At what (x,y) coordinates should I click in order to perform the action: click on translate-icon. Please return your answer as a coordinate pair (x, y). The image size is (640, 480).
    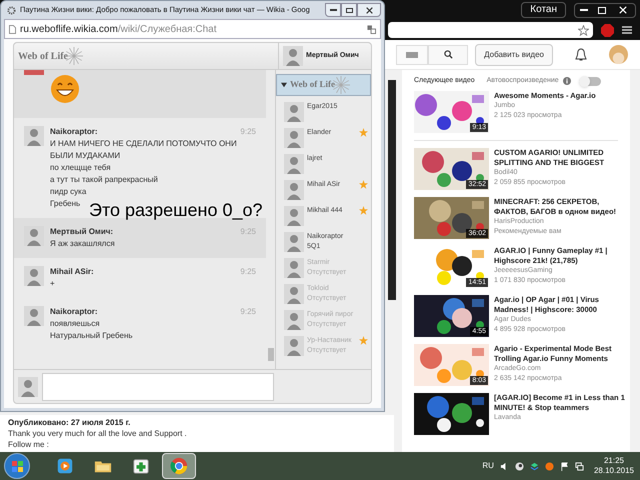
    Looking at the image, I should click on (371, 29).